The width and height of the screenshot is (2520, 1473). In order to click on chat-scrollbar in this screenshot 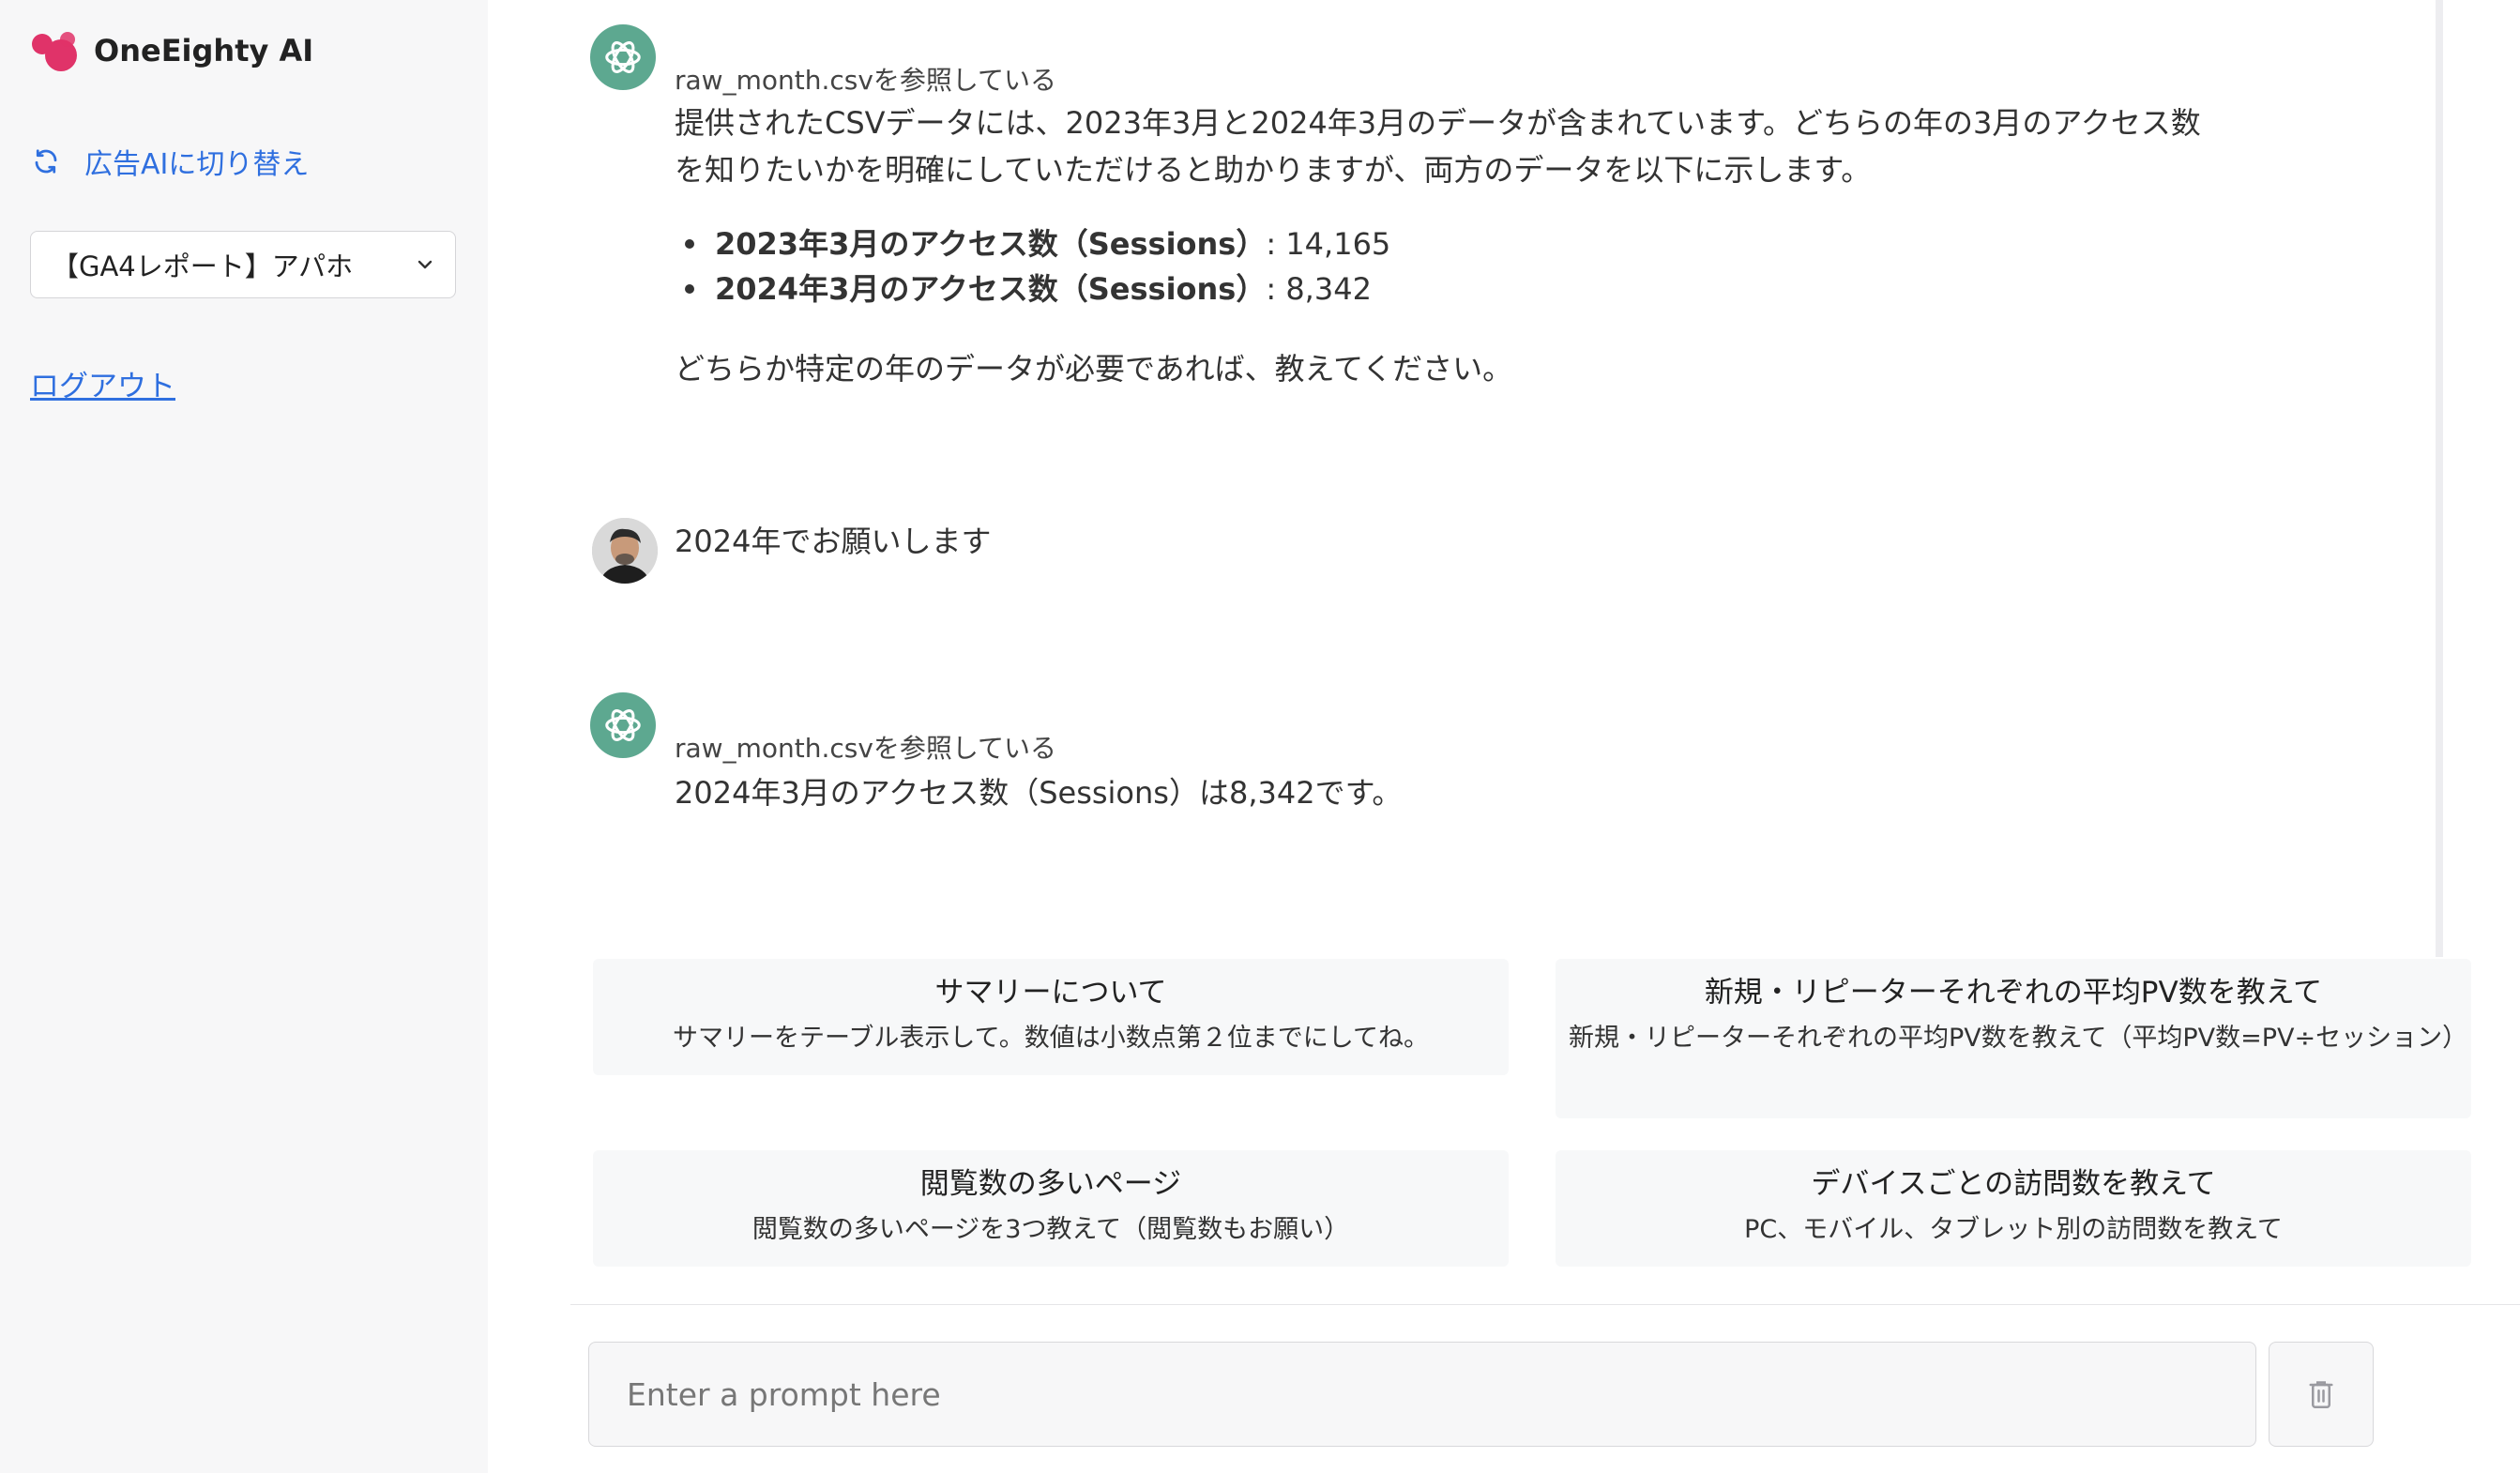, I will do `click(2439, 478)`.